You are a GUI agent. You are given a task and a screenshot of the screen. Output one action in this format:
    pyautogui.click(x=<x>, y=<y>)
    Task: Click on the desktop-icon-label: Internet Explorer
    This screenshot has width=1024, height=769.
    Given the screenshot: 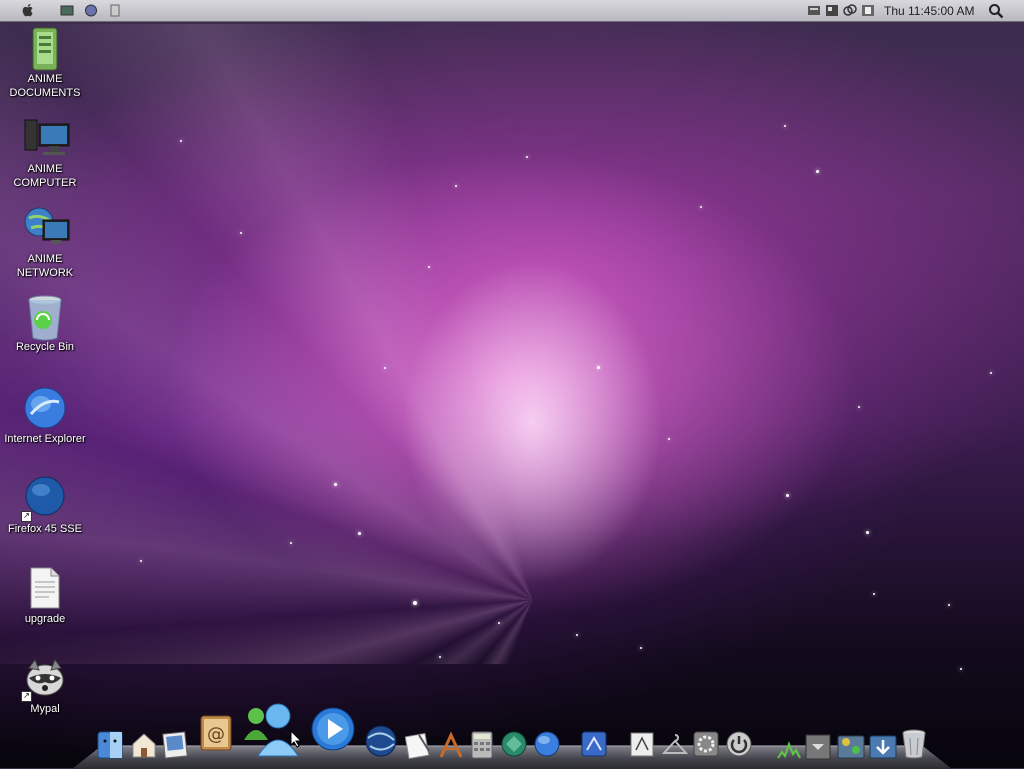 What is the action you would take?
    pyautogui.click(x=45, y=439)
    